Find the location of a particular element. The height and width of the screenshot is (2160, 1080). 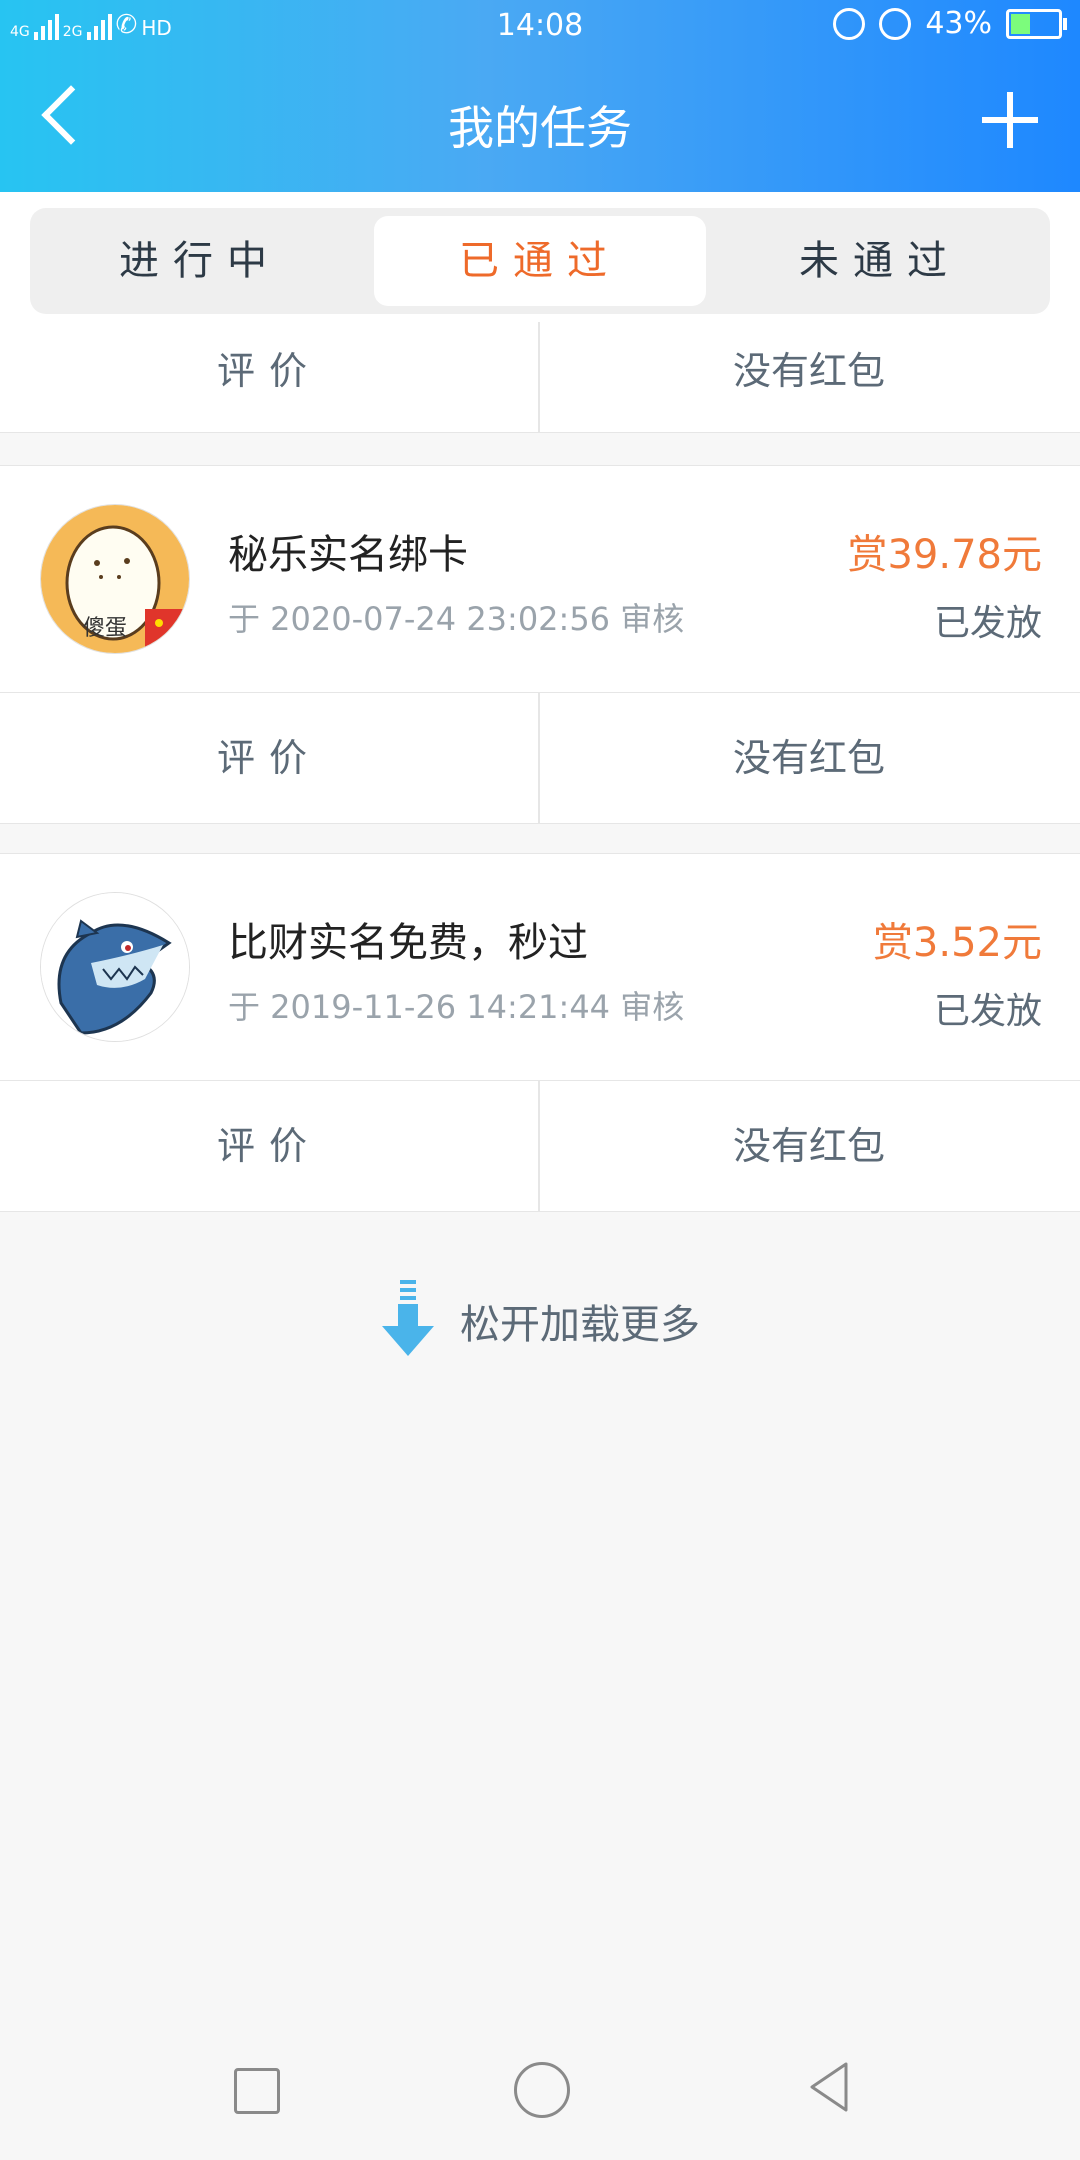

tab-rejected: 未通过 is located at coordinates (880, 261).